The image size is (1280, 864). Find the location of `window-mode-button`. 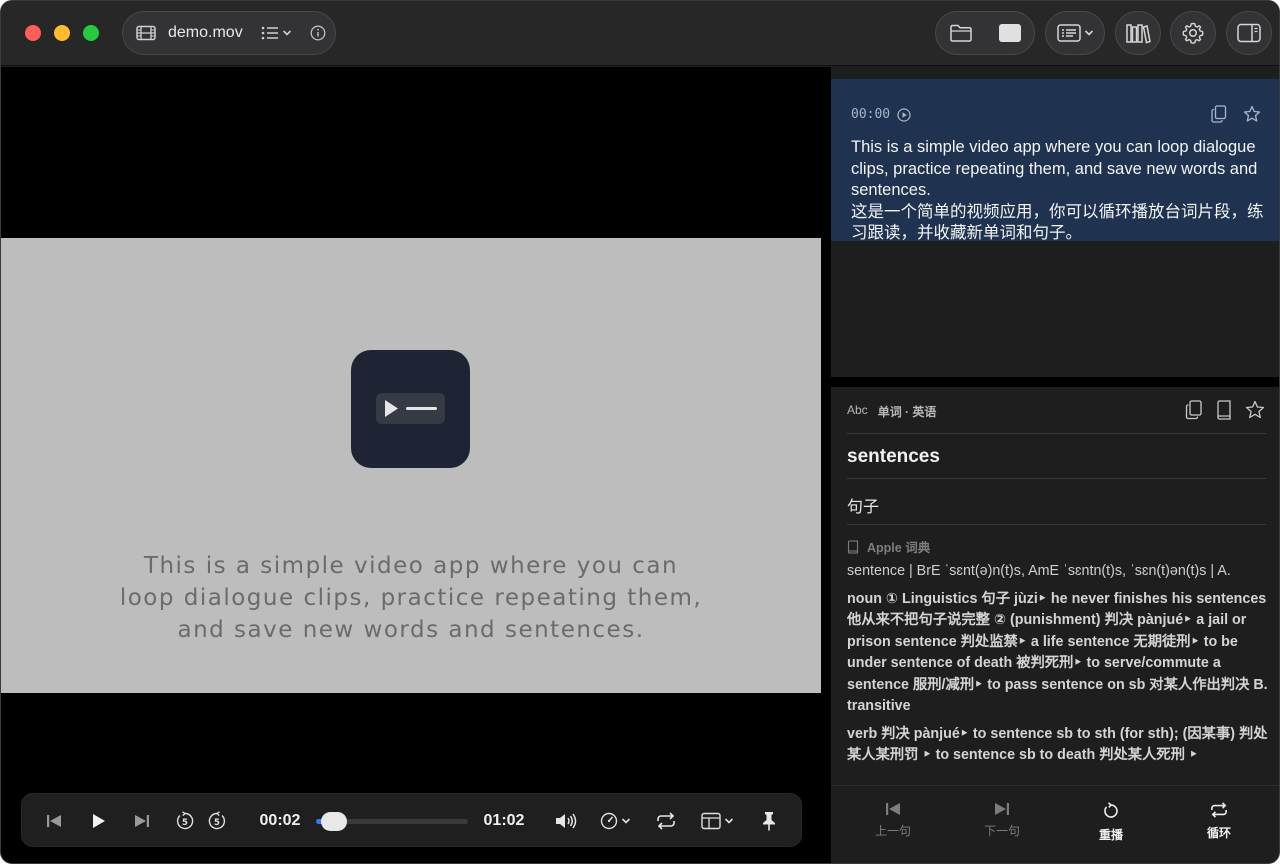

window-mode-button is located at coordinates (1010, 33).